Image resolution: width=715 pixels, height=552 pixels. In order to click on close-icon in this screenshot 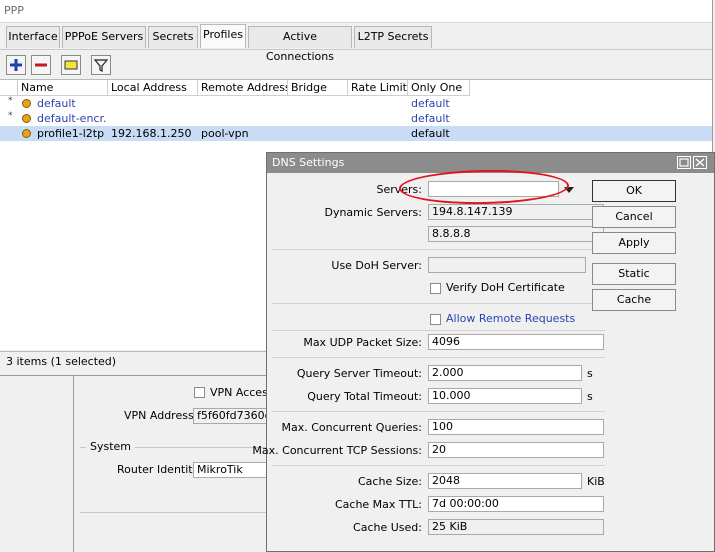, I will do `click(700, 162)`.